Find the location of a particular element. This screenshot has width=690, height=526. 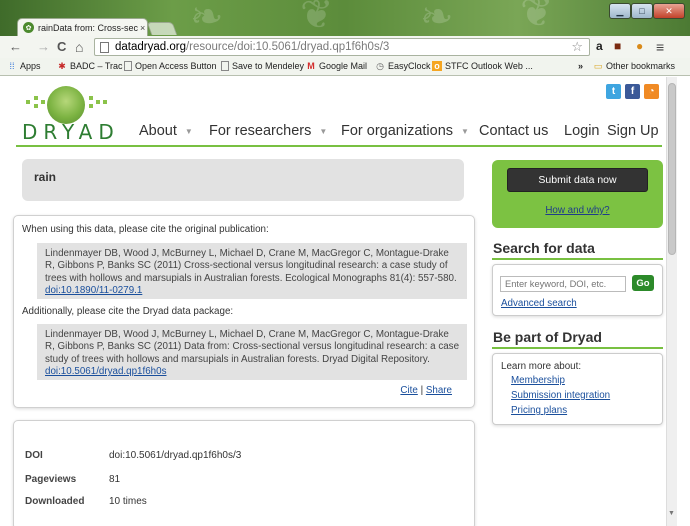

share-link: Share is located at coordinates (439, 390).